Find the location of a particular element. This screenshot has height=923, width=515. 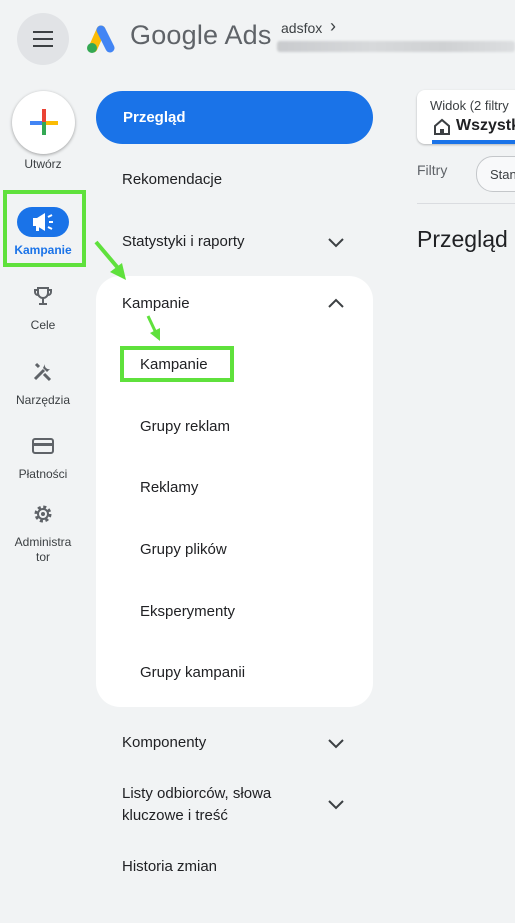

nav-subitem-asset-groups: Grupy plików is located at coordinates (183, 549).